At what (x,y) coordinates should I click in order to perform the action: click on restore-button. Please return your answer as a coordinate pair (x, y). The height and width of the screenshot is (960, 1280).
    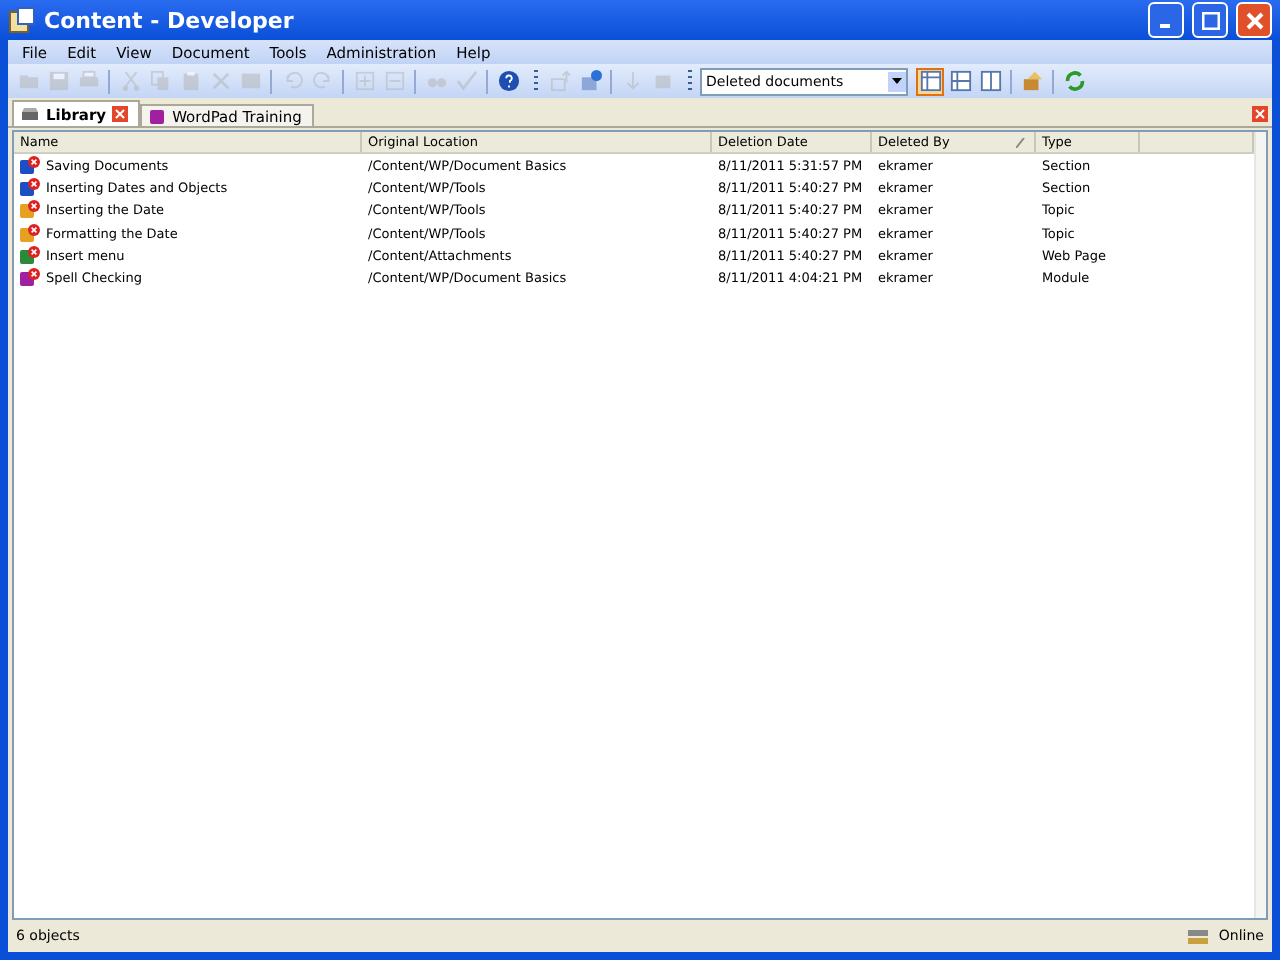
    Looking at the image, I should click on (1032, 81).